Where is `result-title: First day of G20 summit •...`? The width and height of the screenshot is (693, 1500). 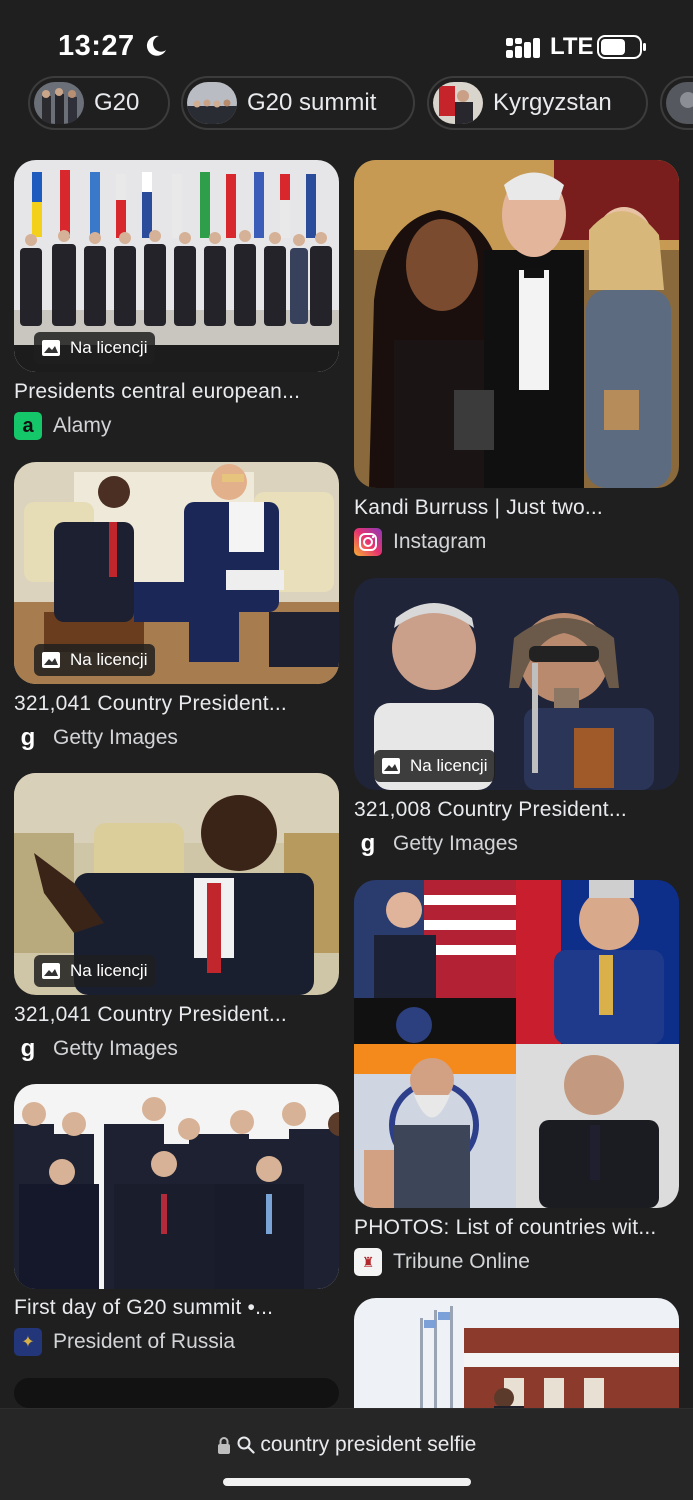 result-title: First day of G20 summit •... is located at coordinates (176, 1308).